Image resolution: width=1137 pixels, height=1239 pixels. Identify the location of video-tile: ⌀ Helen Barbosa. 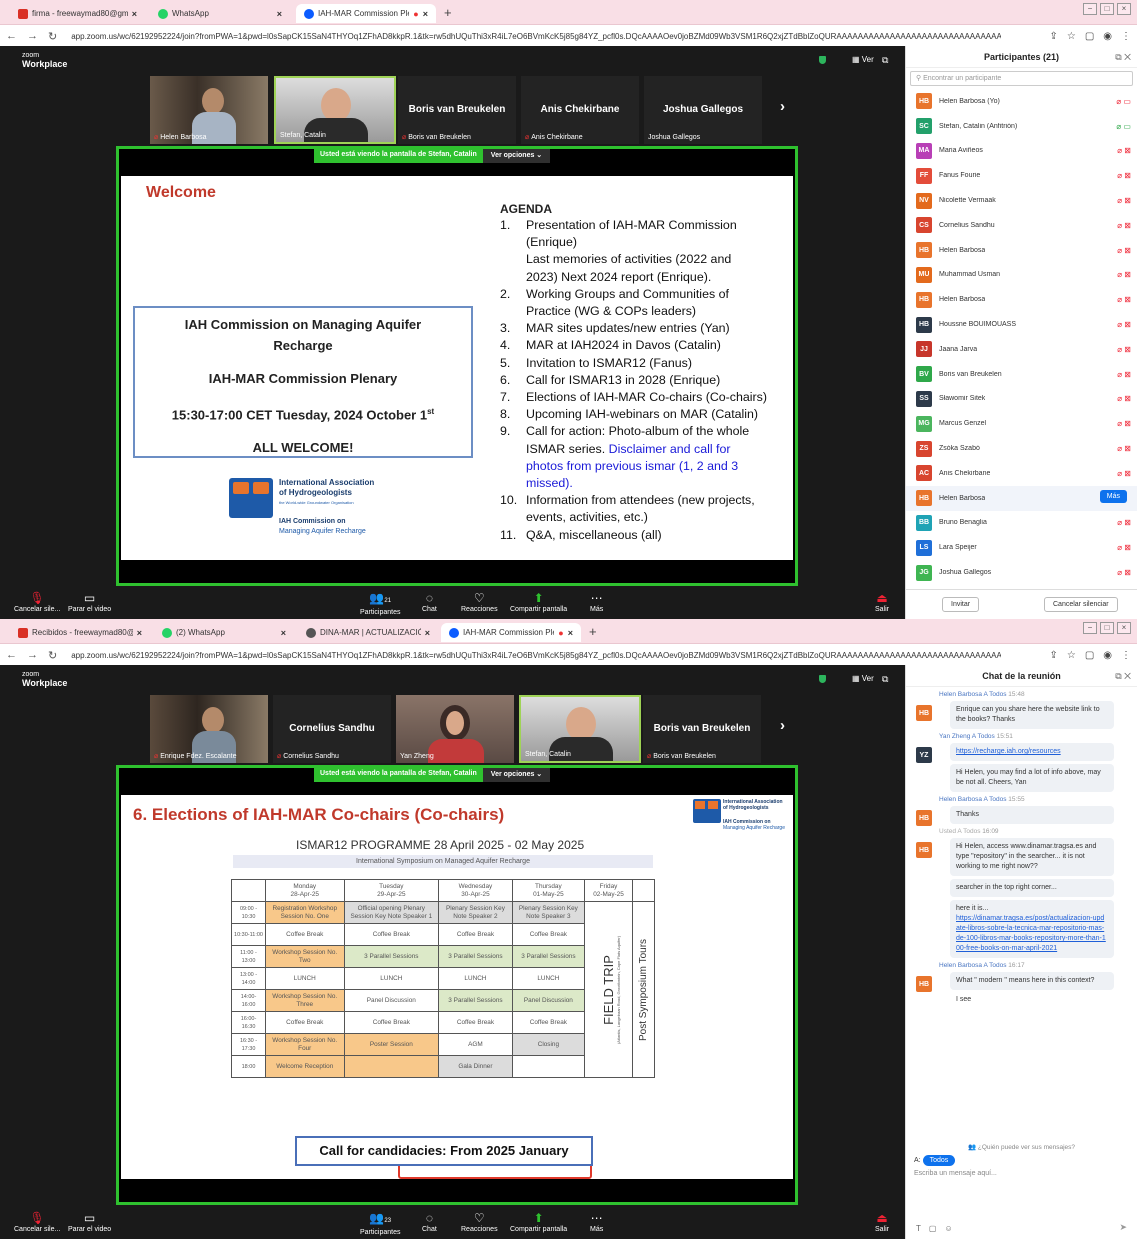
(209, 110).